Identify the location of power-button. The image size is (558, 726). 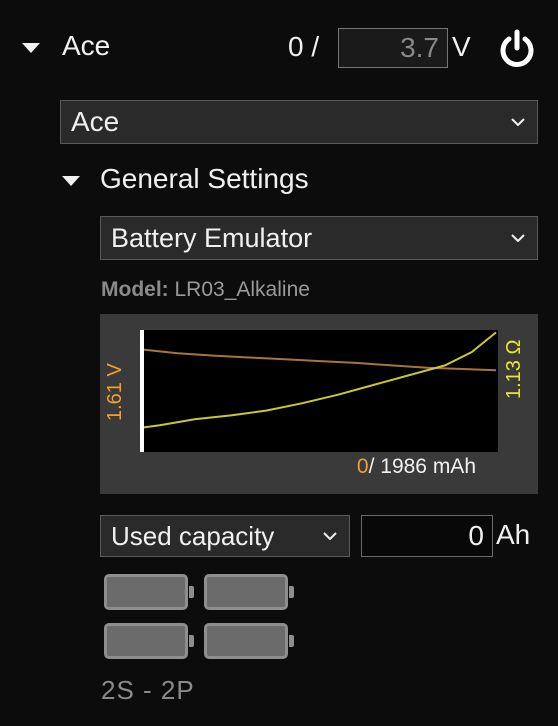
(517, 49).